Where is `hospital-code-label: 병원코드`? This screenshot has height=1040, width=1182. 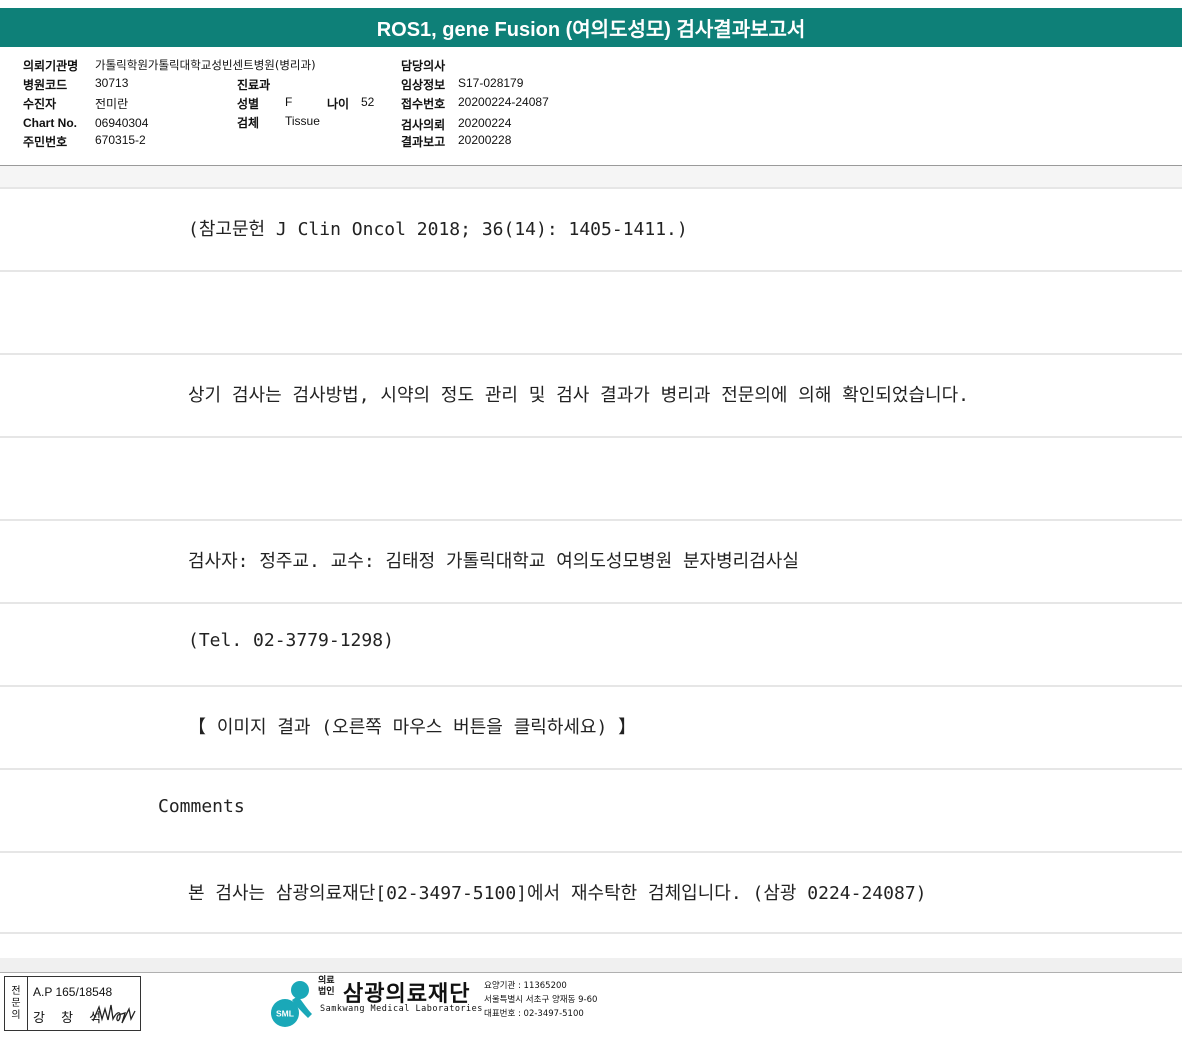
hospital-code-label: 병원코드 is located at coordinates (45, 85).